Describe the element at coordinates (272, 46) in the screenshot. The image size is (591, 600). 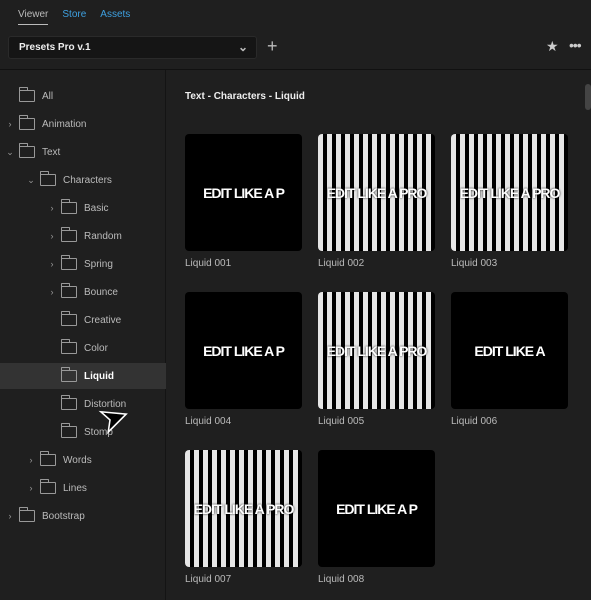
I see `add-icon: +` at that location.